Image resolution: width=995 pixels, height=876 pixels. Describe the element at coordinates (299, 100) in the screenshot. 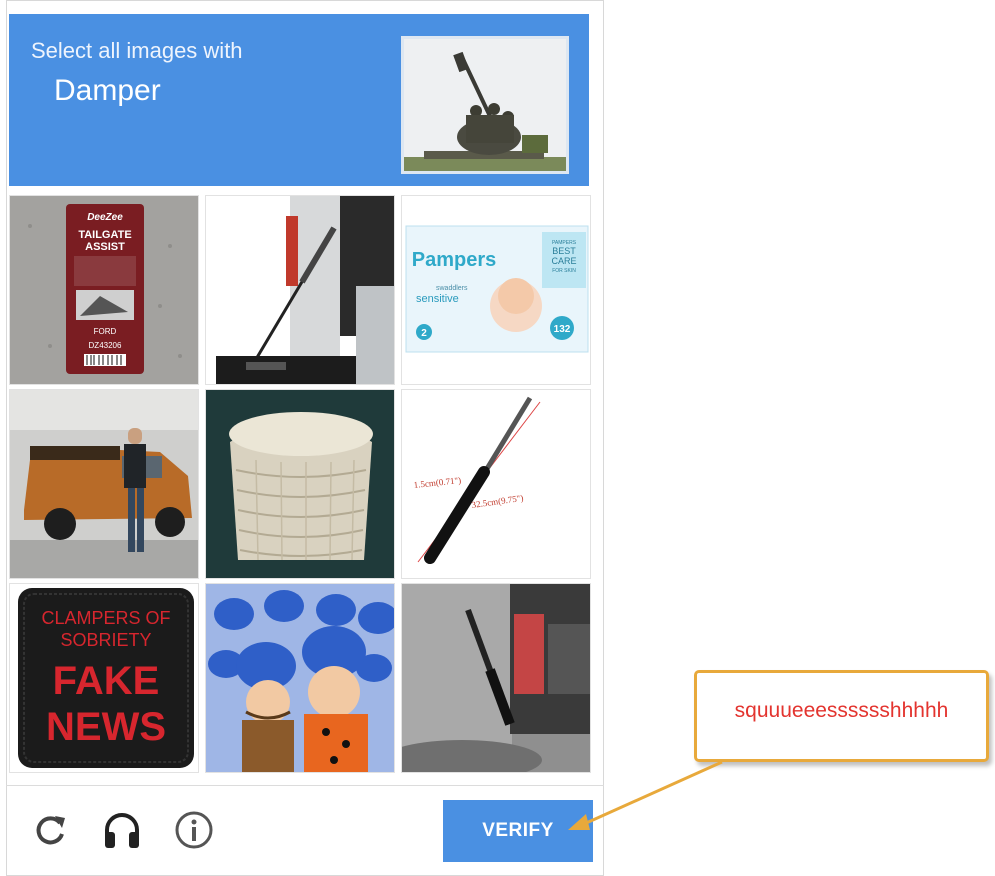

I see `captcha-header: Select all images with Damper` at that location.